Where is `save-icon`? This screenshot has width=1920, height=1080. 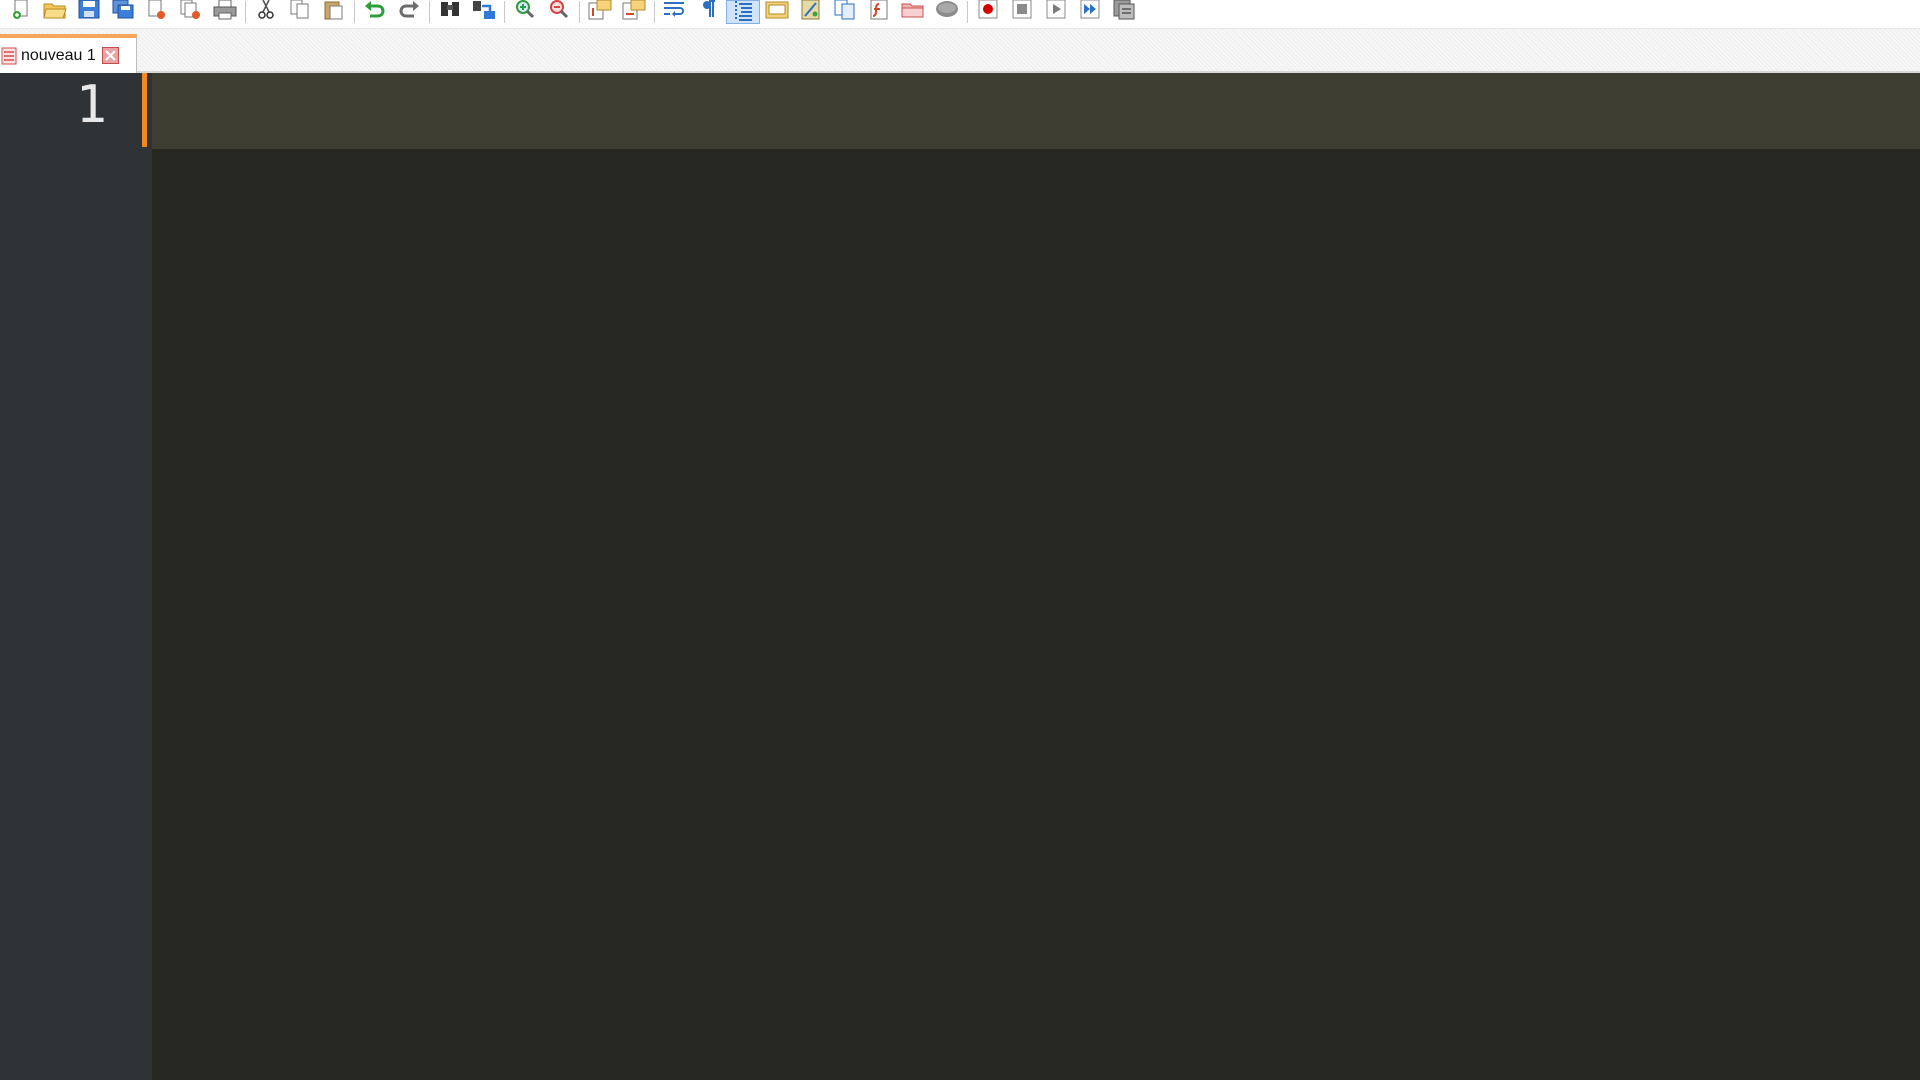
save-icon is located at coordinates (89, 9).